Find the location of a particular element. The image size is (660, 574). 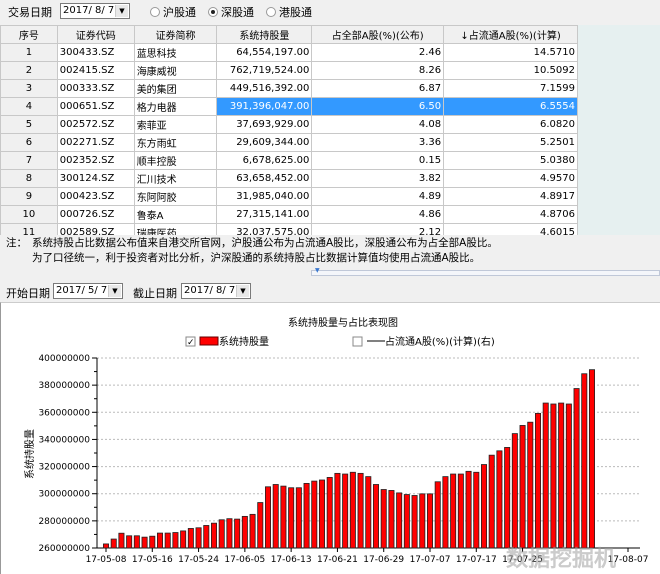

cell-code: 000423.SZ is located at coordinates (95, 196).